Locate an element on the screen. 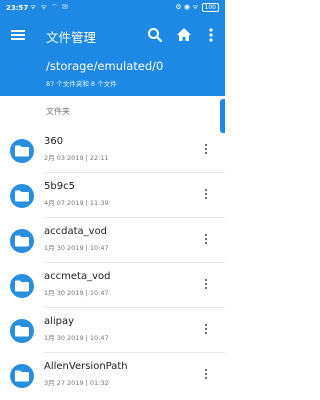 The width and height of the screenshot is (320, 400). folder-item: accdata_vod 1月 30 2019 | 10:47 is located at coordinates (112, 240).